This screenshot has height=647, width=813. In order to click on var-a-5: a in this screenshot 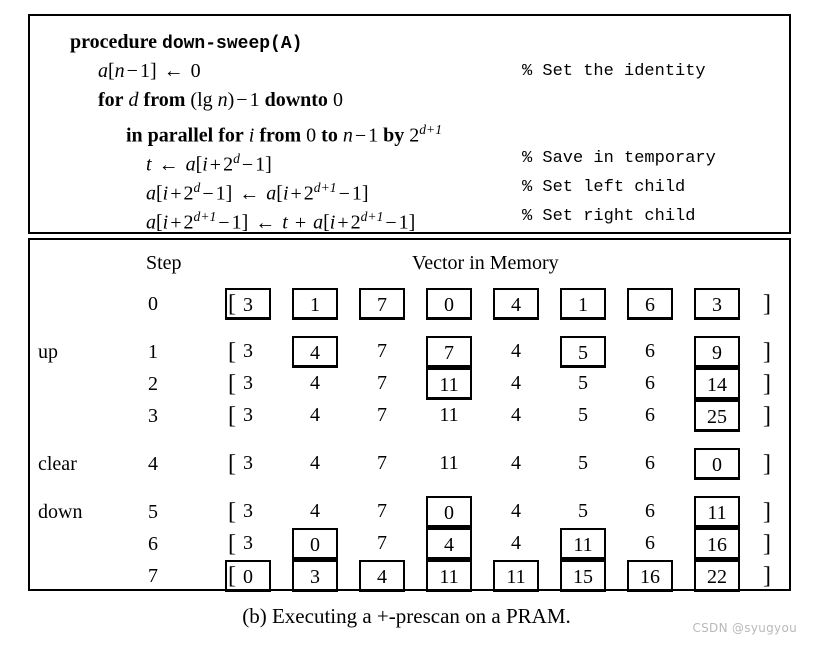, I will do `click(151, 222)`.